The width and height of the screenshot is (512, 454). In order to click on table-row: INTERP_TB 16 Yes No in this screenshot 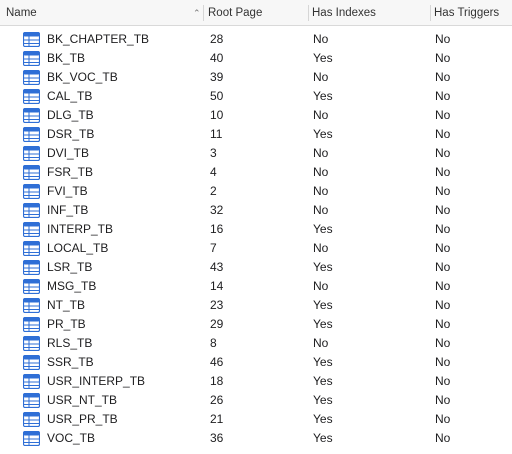, I will do `click(256, 229)`.